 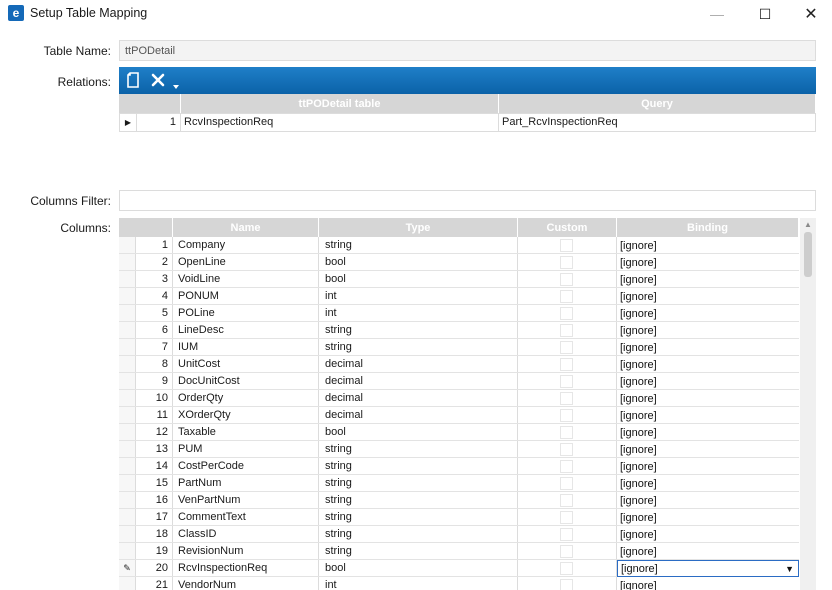 I want to click on delete-relation-button, so click(x=158, y=80).